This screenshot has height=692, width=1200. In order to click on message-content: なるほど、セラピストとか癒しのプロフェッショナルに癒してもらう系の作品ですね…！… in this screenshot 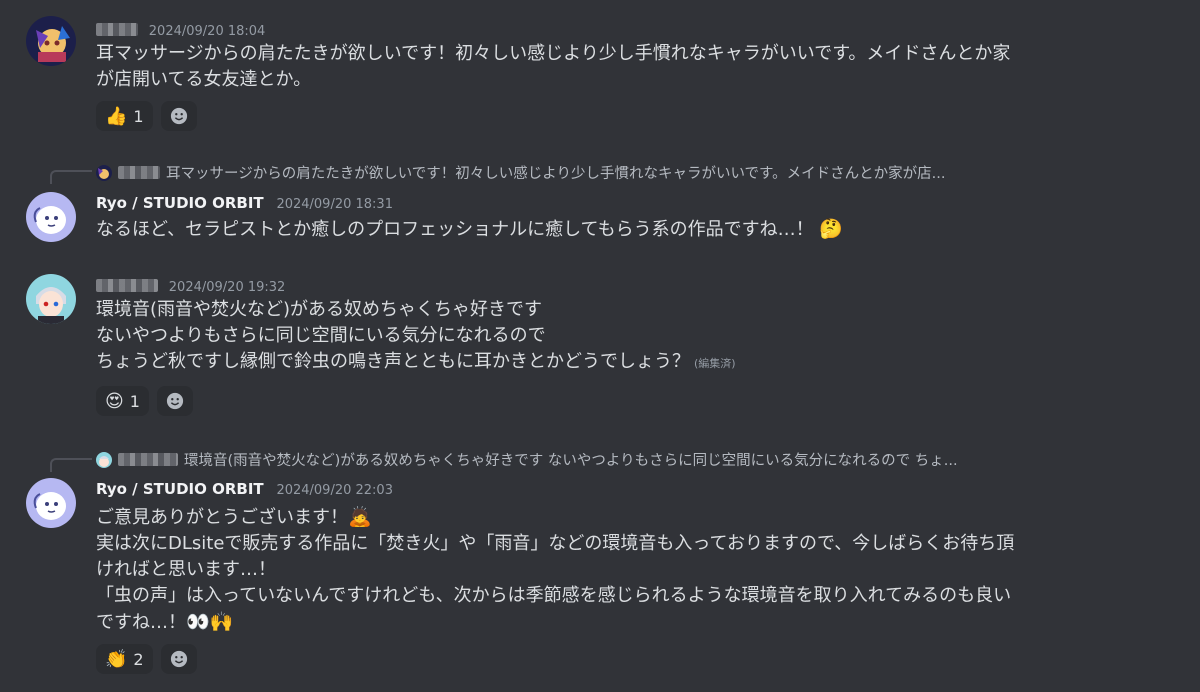, I will do `click(469, 229)`.